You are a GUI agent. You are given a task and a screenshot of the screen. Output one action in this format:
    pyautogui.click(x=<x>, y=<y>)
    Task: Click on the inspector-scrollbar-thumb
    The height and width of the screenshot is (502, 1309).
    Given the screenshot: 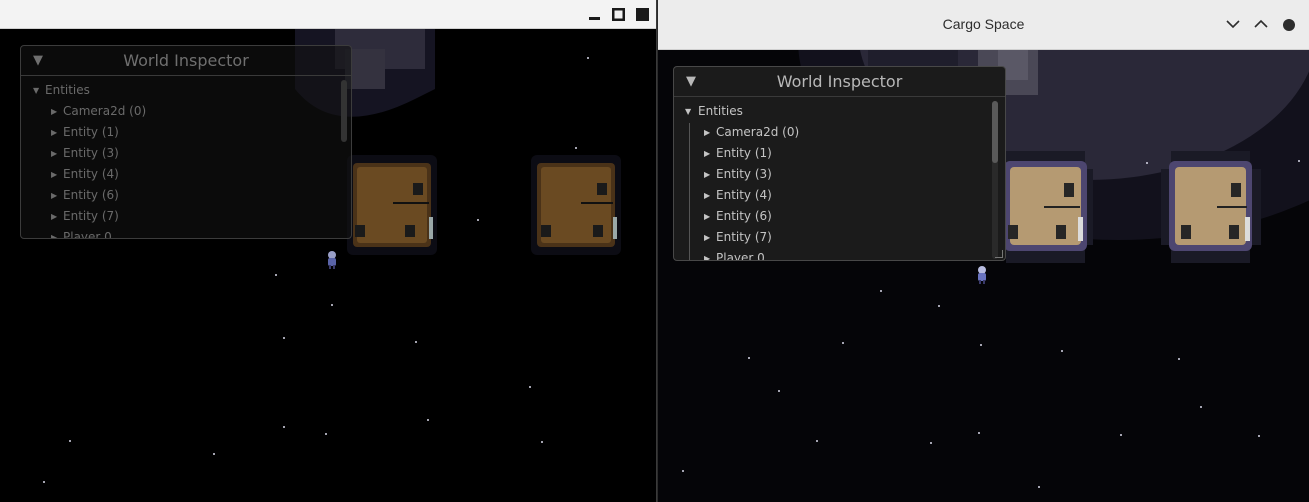 What is the action you would take?
    pyautogui.click(x=995, y=132)
    